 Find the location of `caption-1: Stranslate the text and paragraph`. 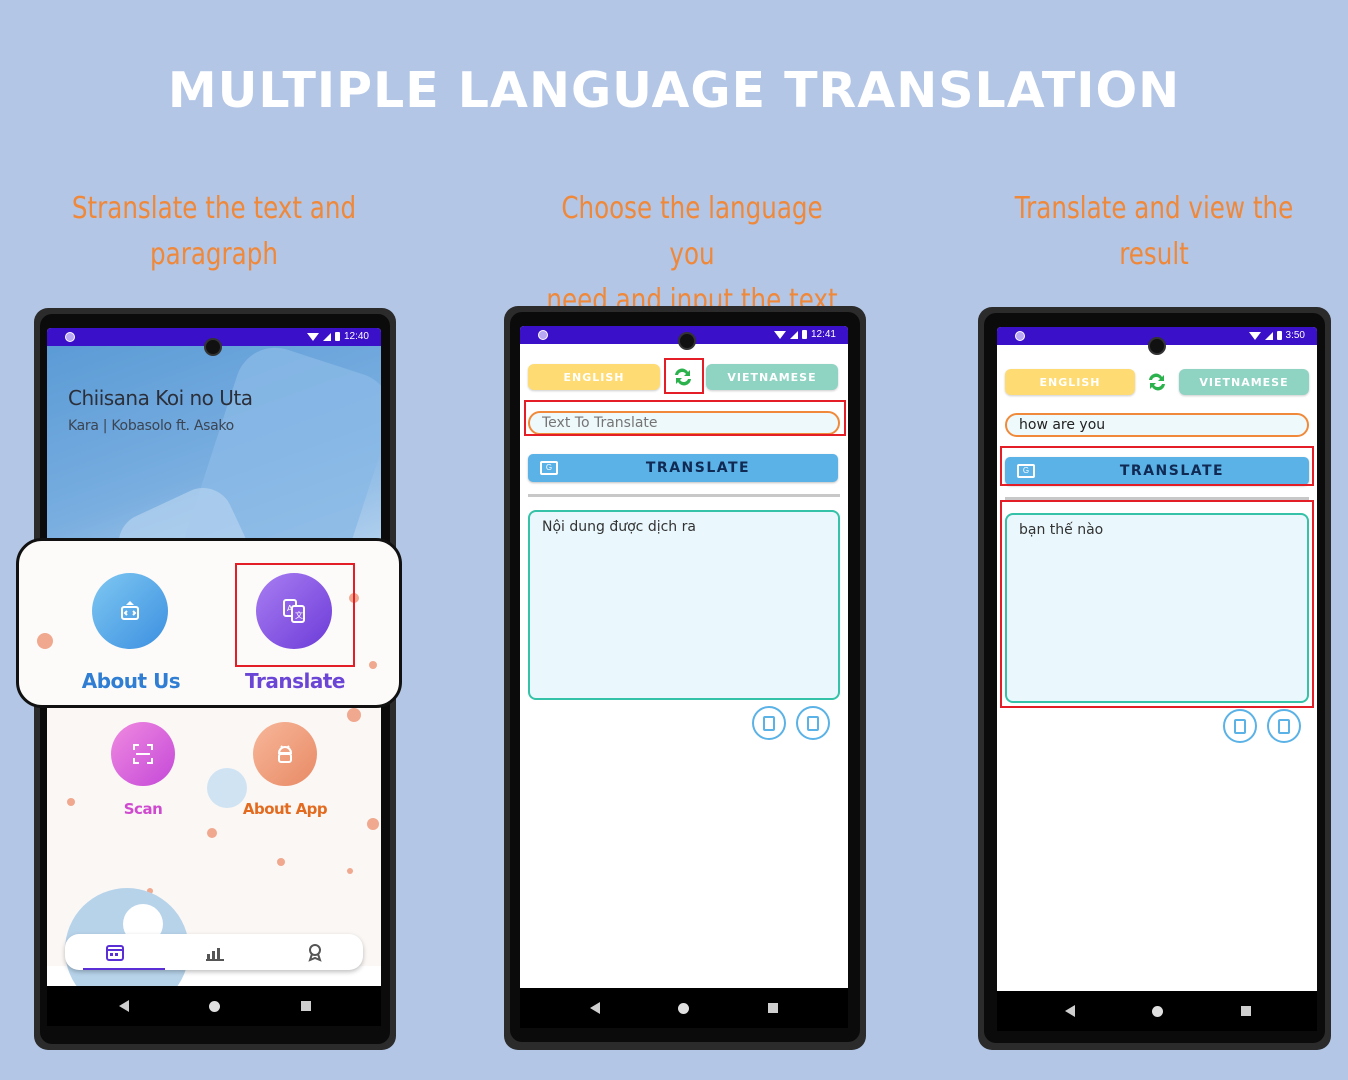

caption-1: Stranslate the text and paragraph is located at coordinates (214, 232).